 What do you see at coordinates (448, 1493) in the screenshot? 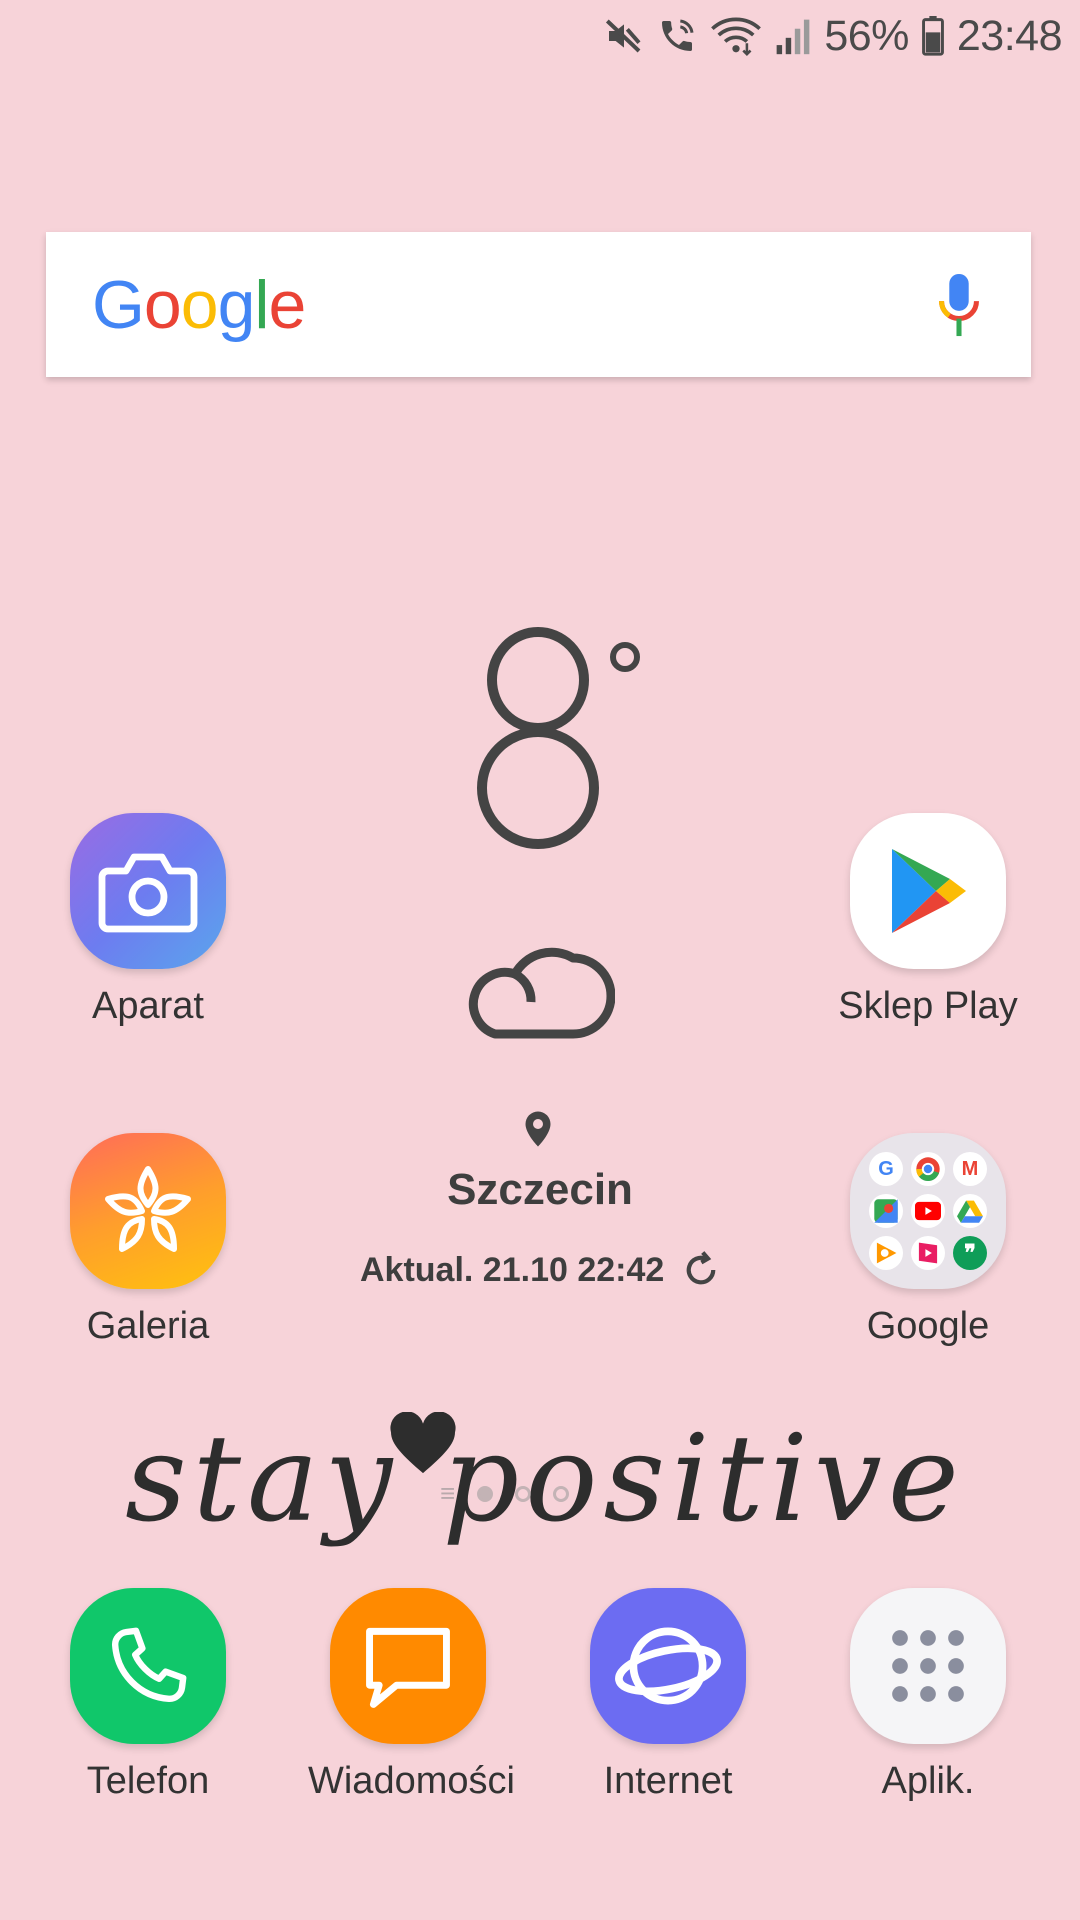
I see `home-page-indicator: ≡` at bounding box center [448, 1493].